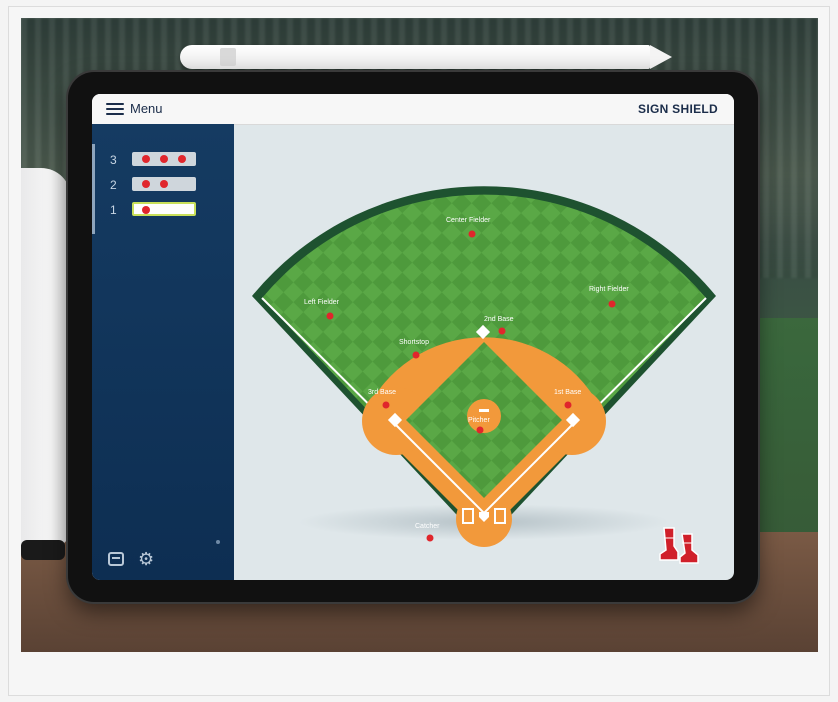 The height and width of the screenshot is (702, 838). Describe the element at coordinates (468, 220) in the screenshot. I see `position-label: Center Fielder` at that location.